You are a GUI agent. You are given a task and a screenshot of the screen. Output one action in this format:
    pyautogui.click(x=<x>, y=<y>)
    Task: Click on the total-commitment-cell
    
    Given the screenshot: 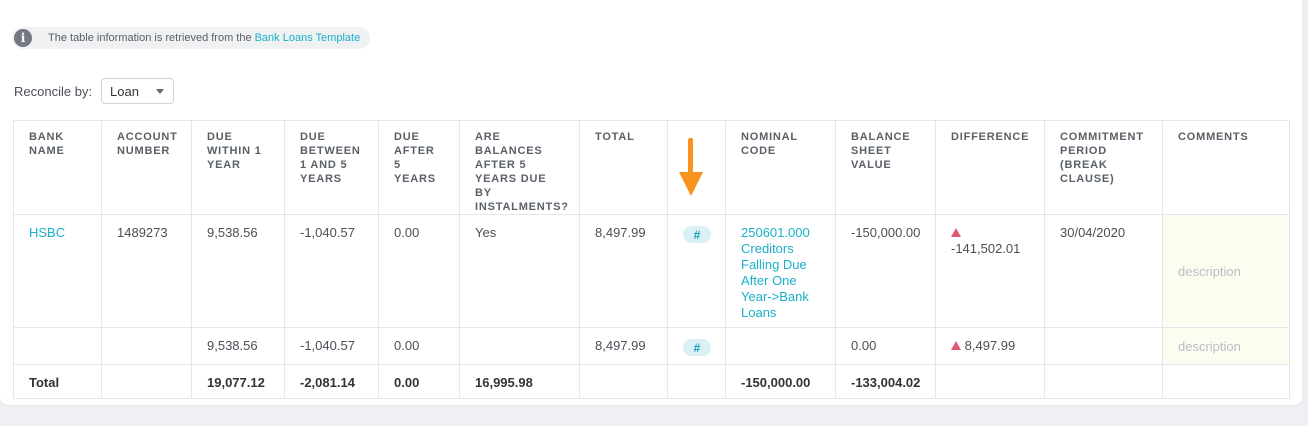 What is the action you would take?
    pyautogui.click(x=1103, y=381)
    